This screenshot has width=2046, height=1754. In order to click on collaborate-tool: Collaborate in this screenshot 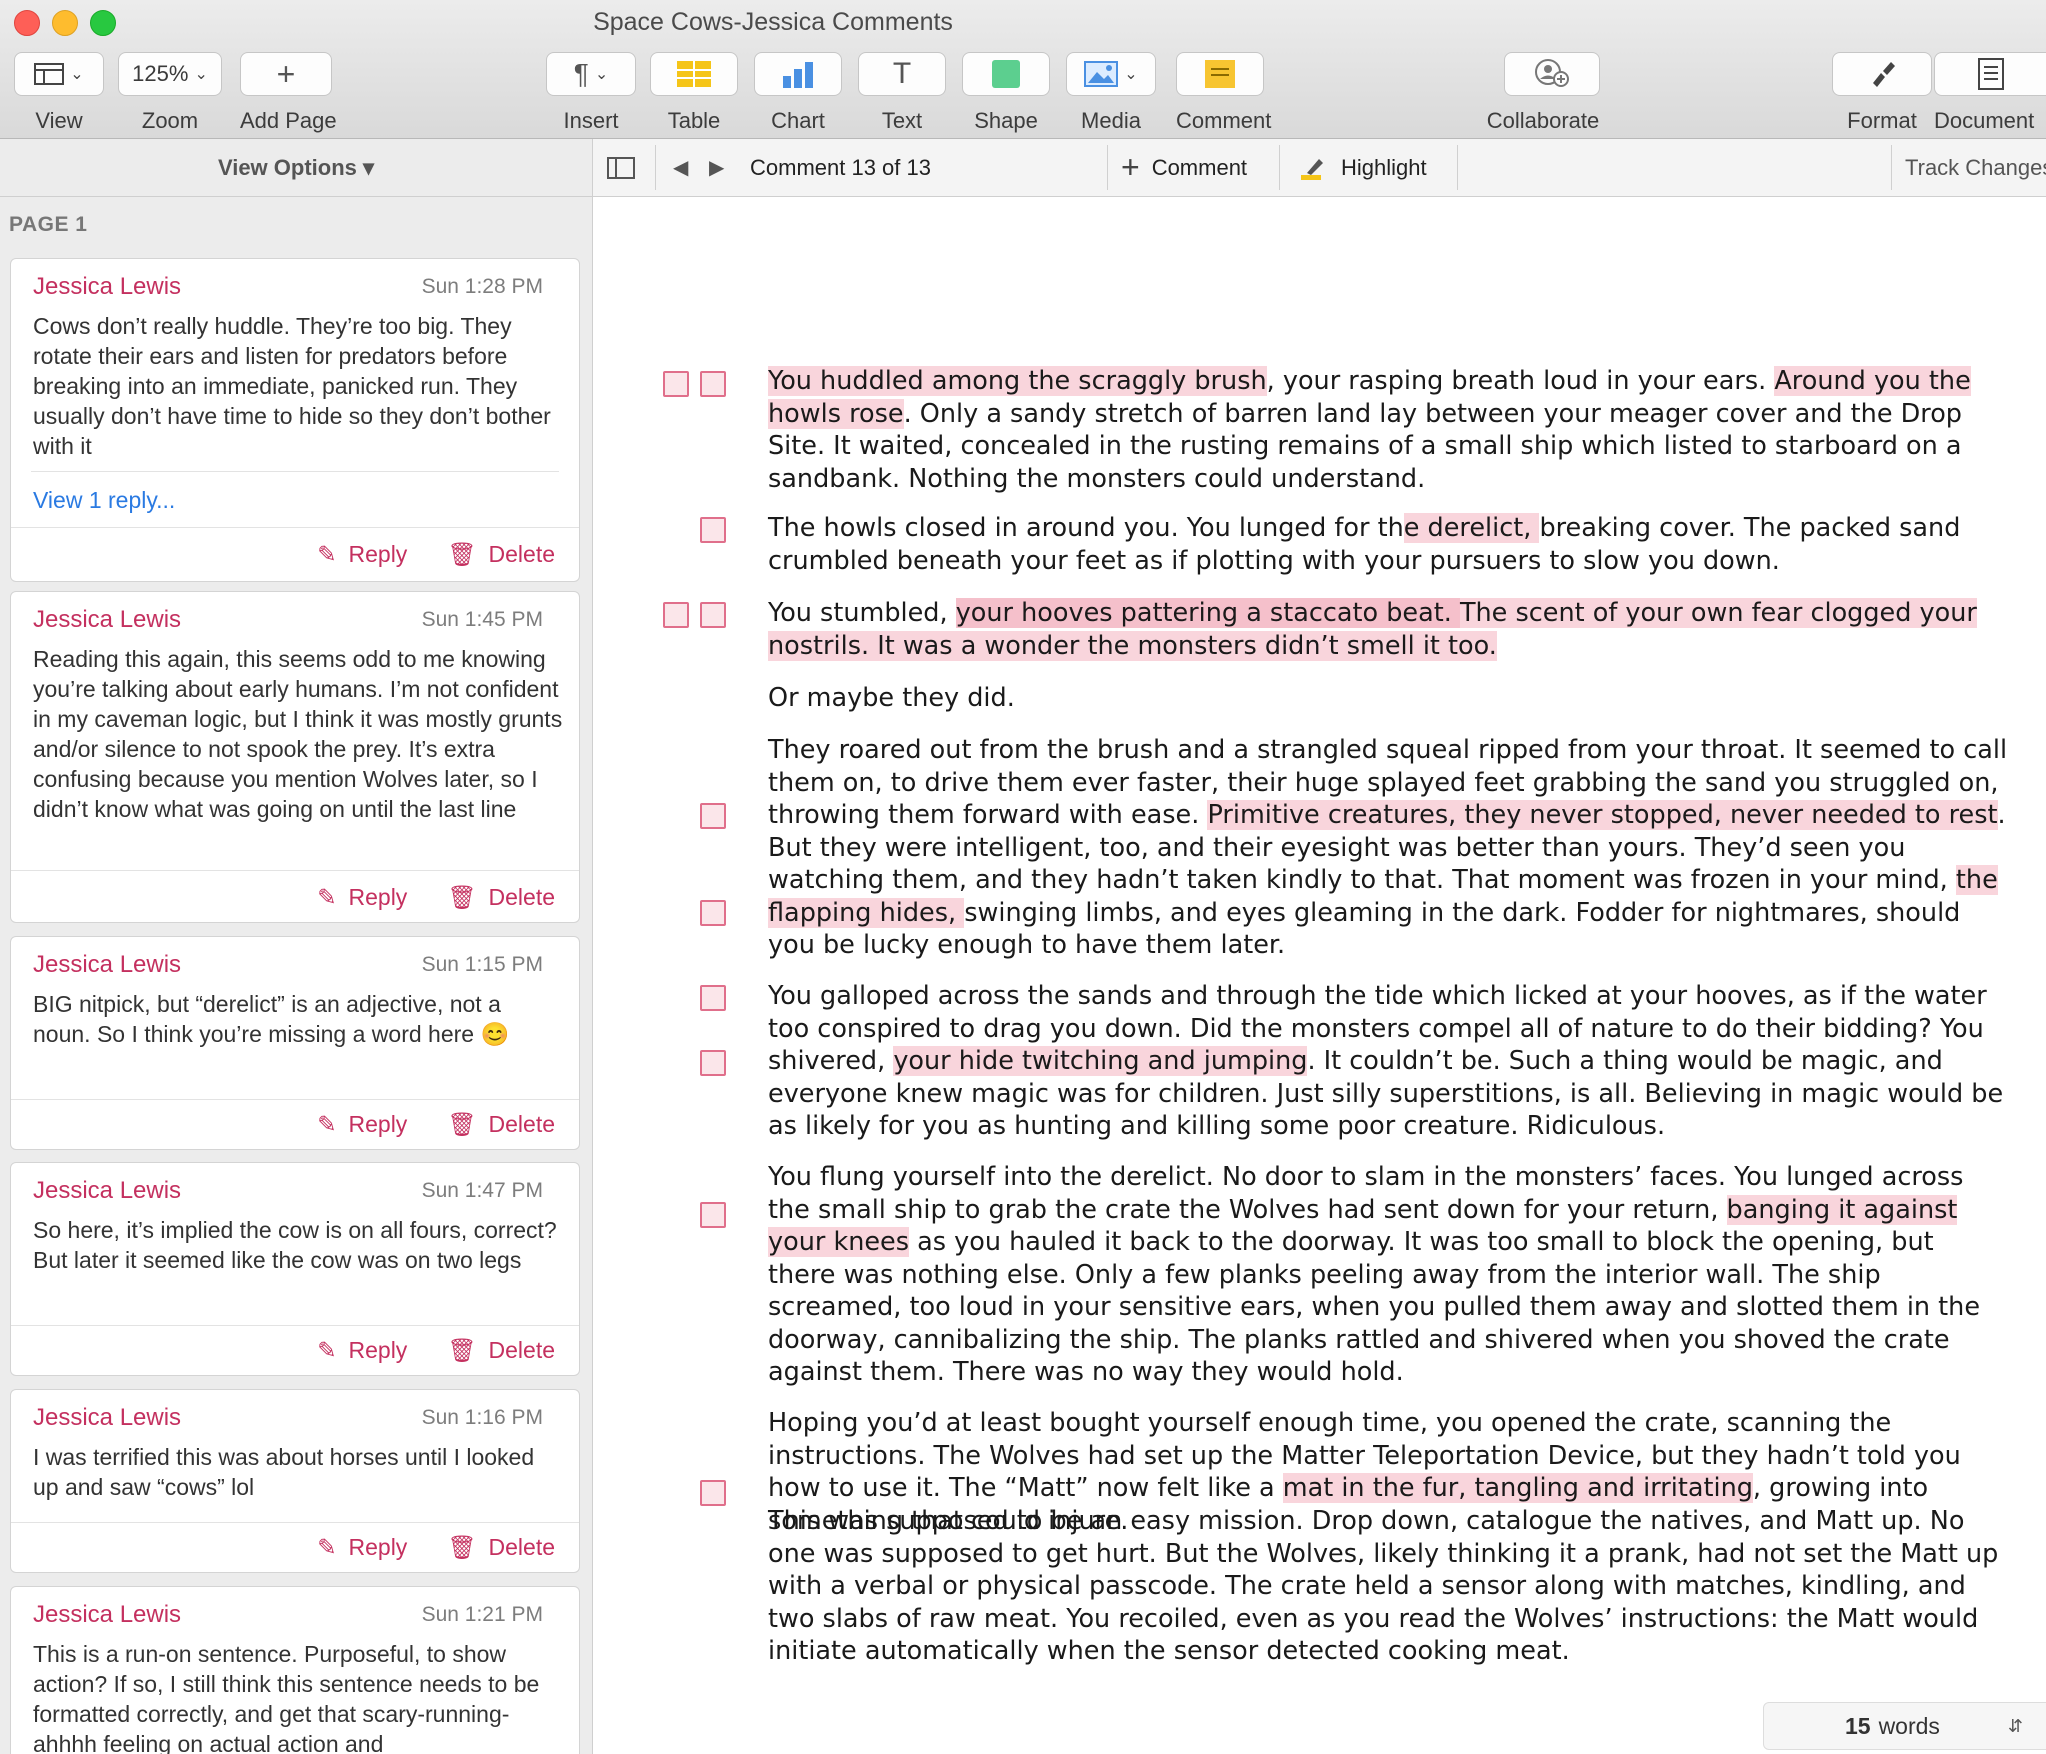, I will do `click(1543, 93)`.